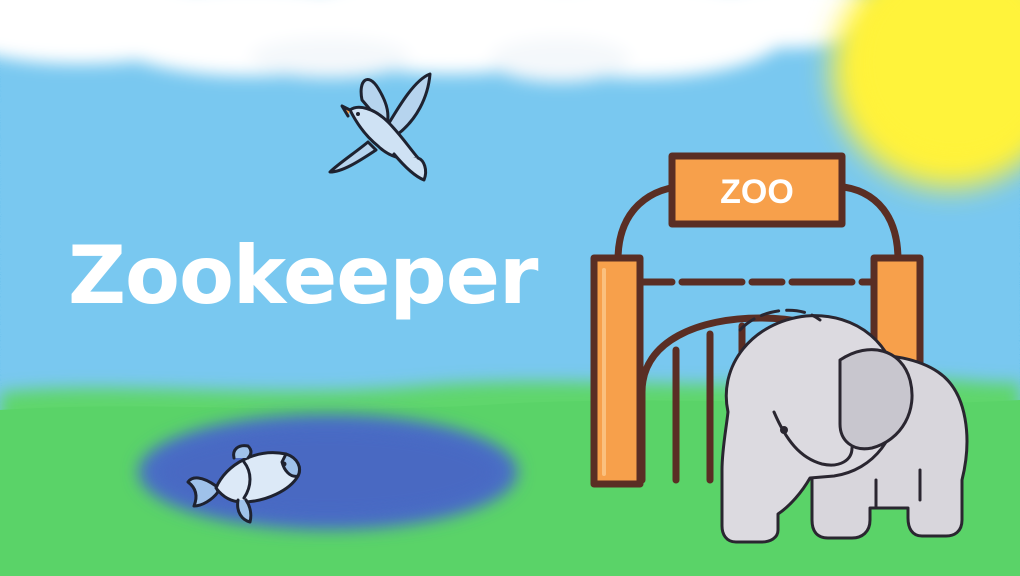 The height and width of the screenshot is (576, 1020). Describe the element at coordinates (757, 192) in the screenshot. I see `gate-sign-text: ZOO` at that location.